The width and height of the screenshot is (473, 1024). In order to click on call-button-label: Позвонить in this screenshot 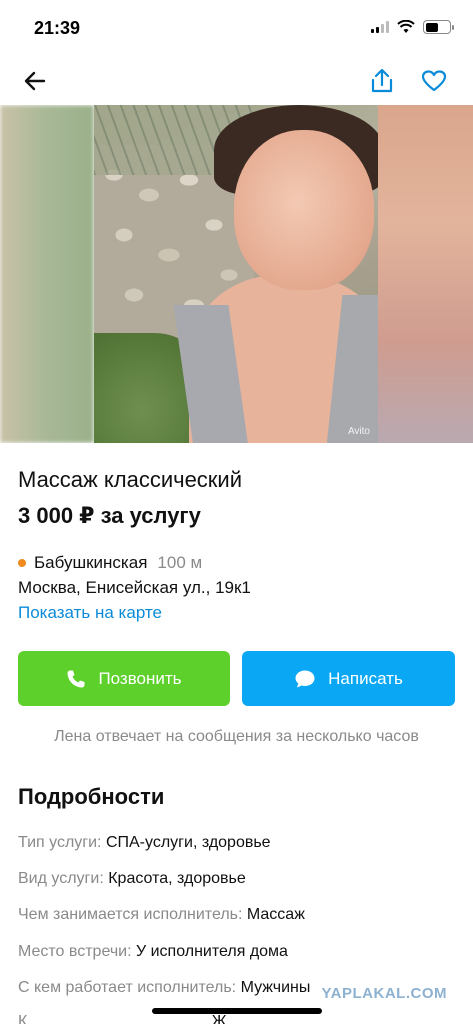, I will do `click(140, 678)`.